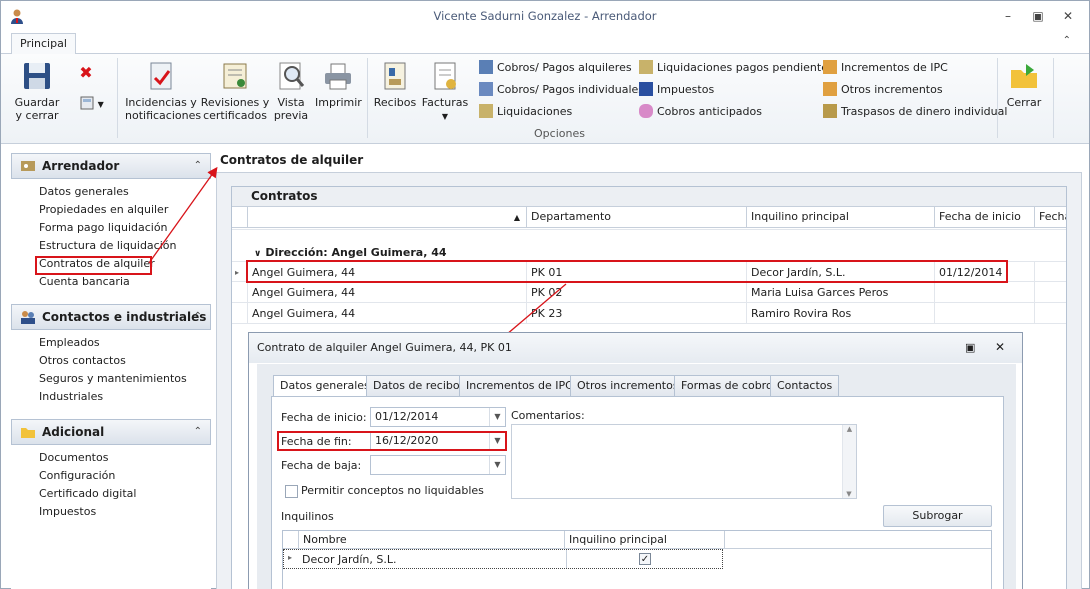 This screenshot has width=1090, height=589. I want to click on tab-principal: Principal, so click(43, 44).